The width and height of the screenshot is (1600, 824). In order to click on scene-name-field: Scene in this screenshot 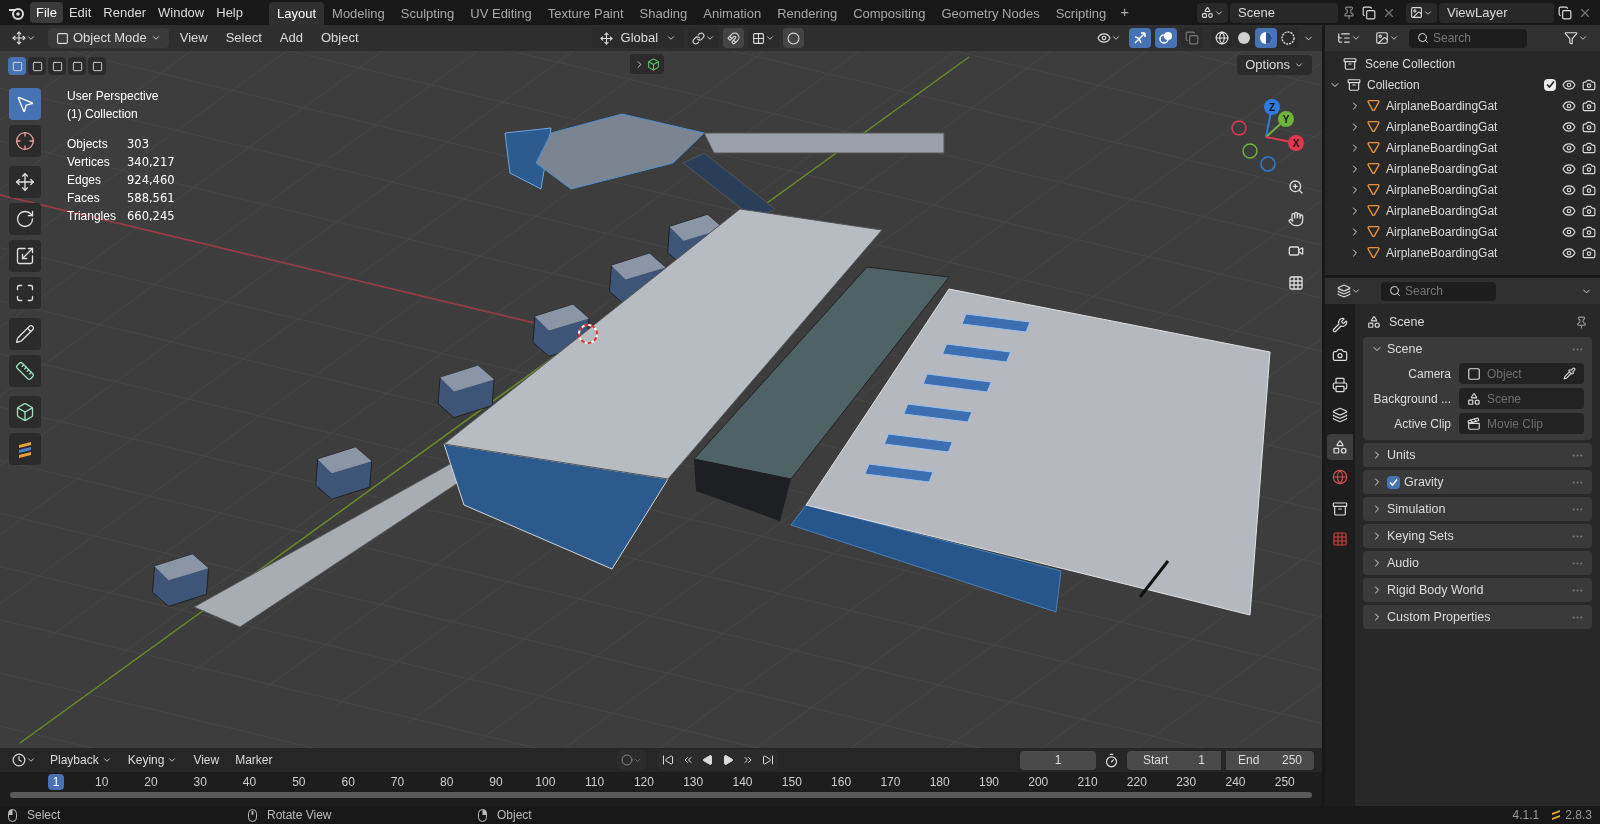, I will do `click(1284, 12)`.